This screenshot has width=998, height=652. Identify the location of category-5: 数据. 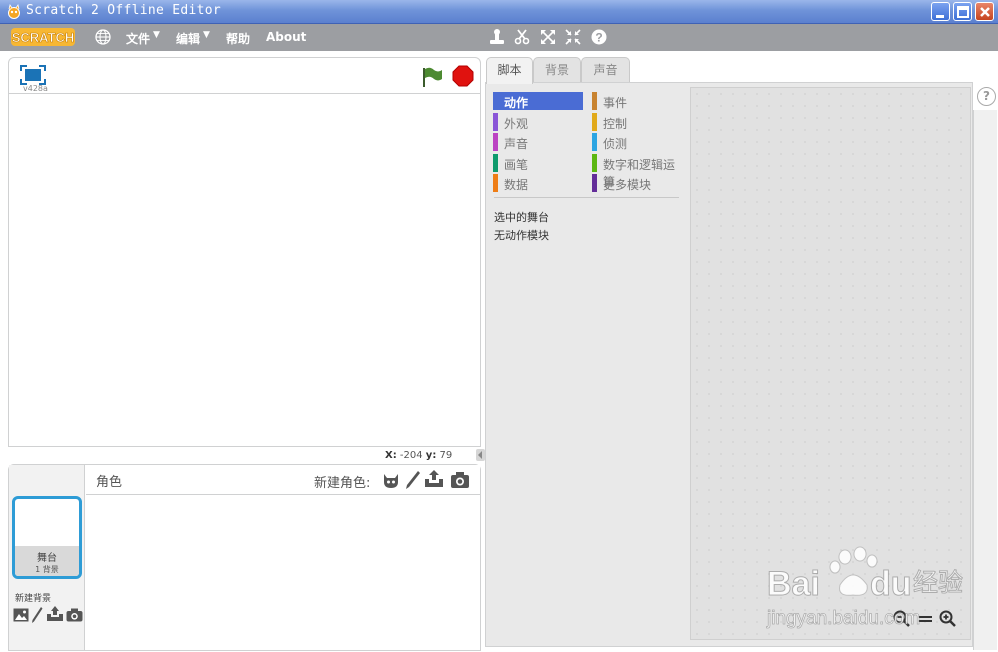
(538, 183).